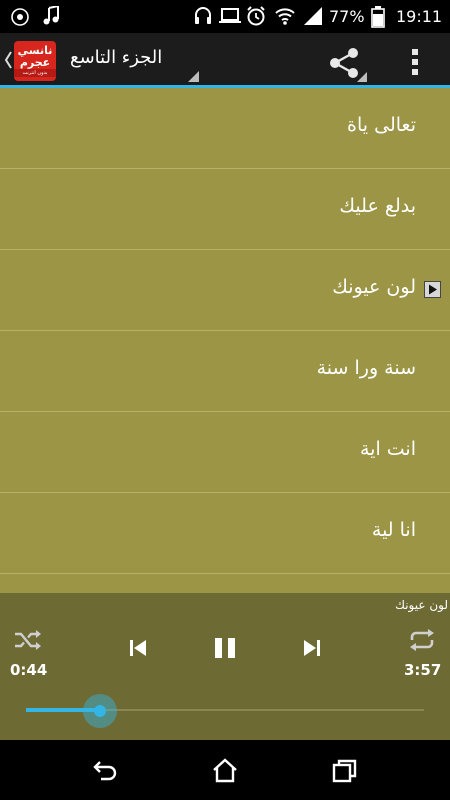 This screenshot has height=800, width=450. What do you see at coordinates (28, 640) in the screenshot?
I see `shuffle-icon` at bounding box center [28, 640].